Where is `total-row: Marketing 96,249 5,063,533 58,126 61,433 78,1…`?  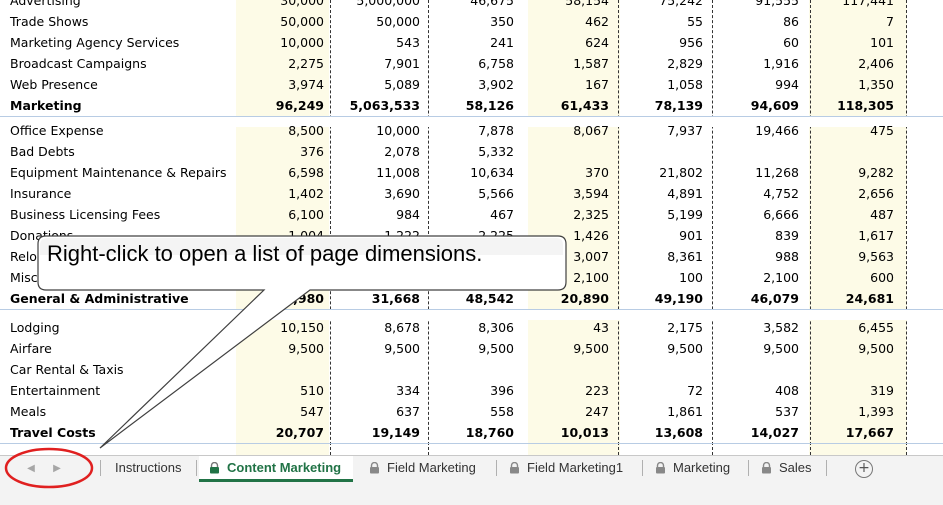 total-row: Marketing 96,249 5,063,533 58,126 61,433 78,1… is located at coordinates (471, 106).